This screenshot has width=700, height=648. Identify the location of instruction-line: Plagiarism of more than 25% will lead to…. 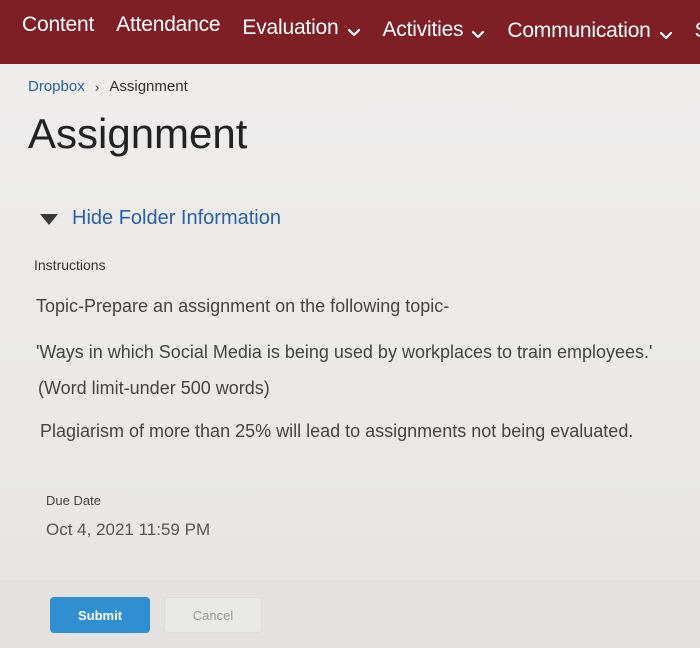
(337, 431).